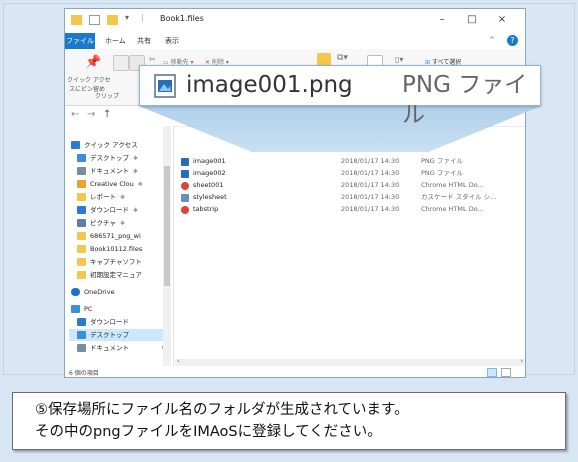 Image resolution: width=578 pixels, height=462 pixels. I want to click on onedrive-icon, so click(75, 292).